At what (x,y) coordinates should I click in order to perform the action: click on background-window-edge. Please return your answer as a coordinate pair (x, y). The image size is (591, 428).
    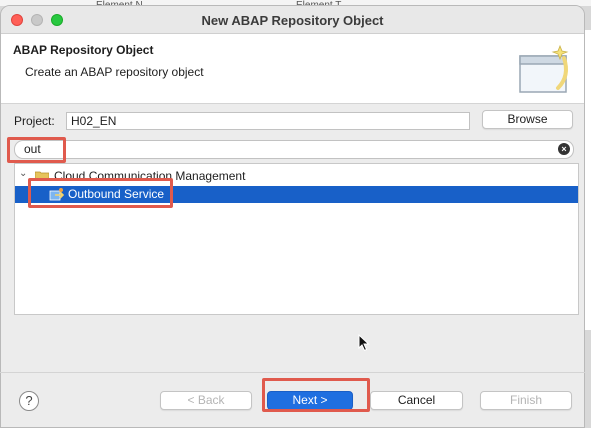
    Looking at the image, I should click on (588, 180).